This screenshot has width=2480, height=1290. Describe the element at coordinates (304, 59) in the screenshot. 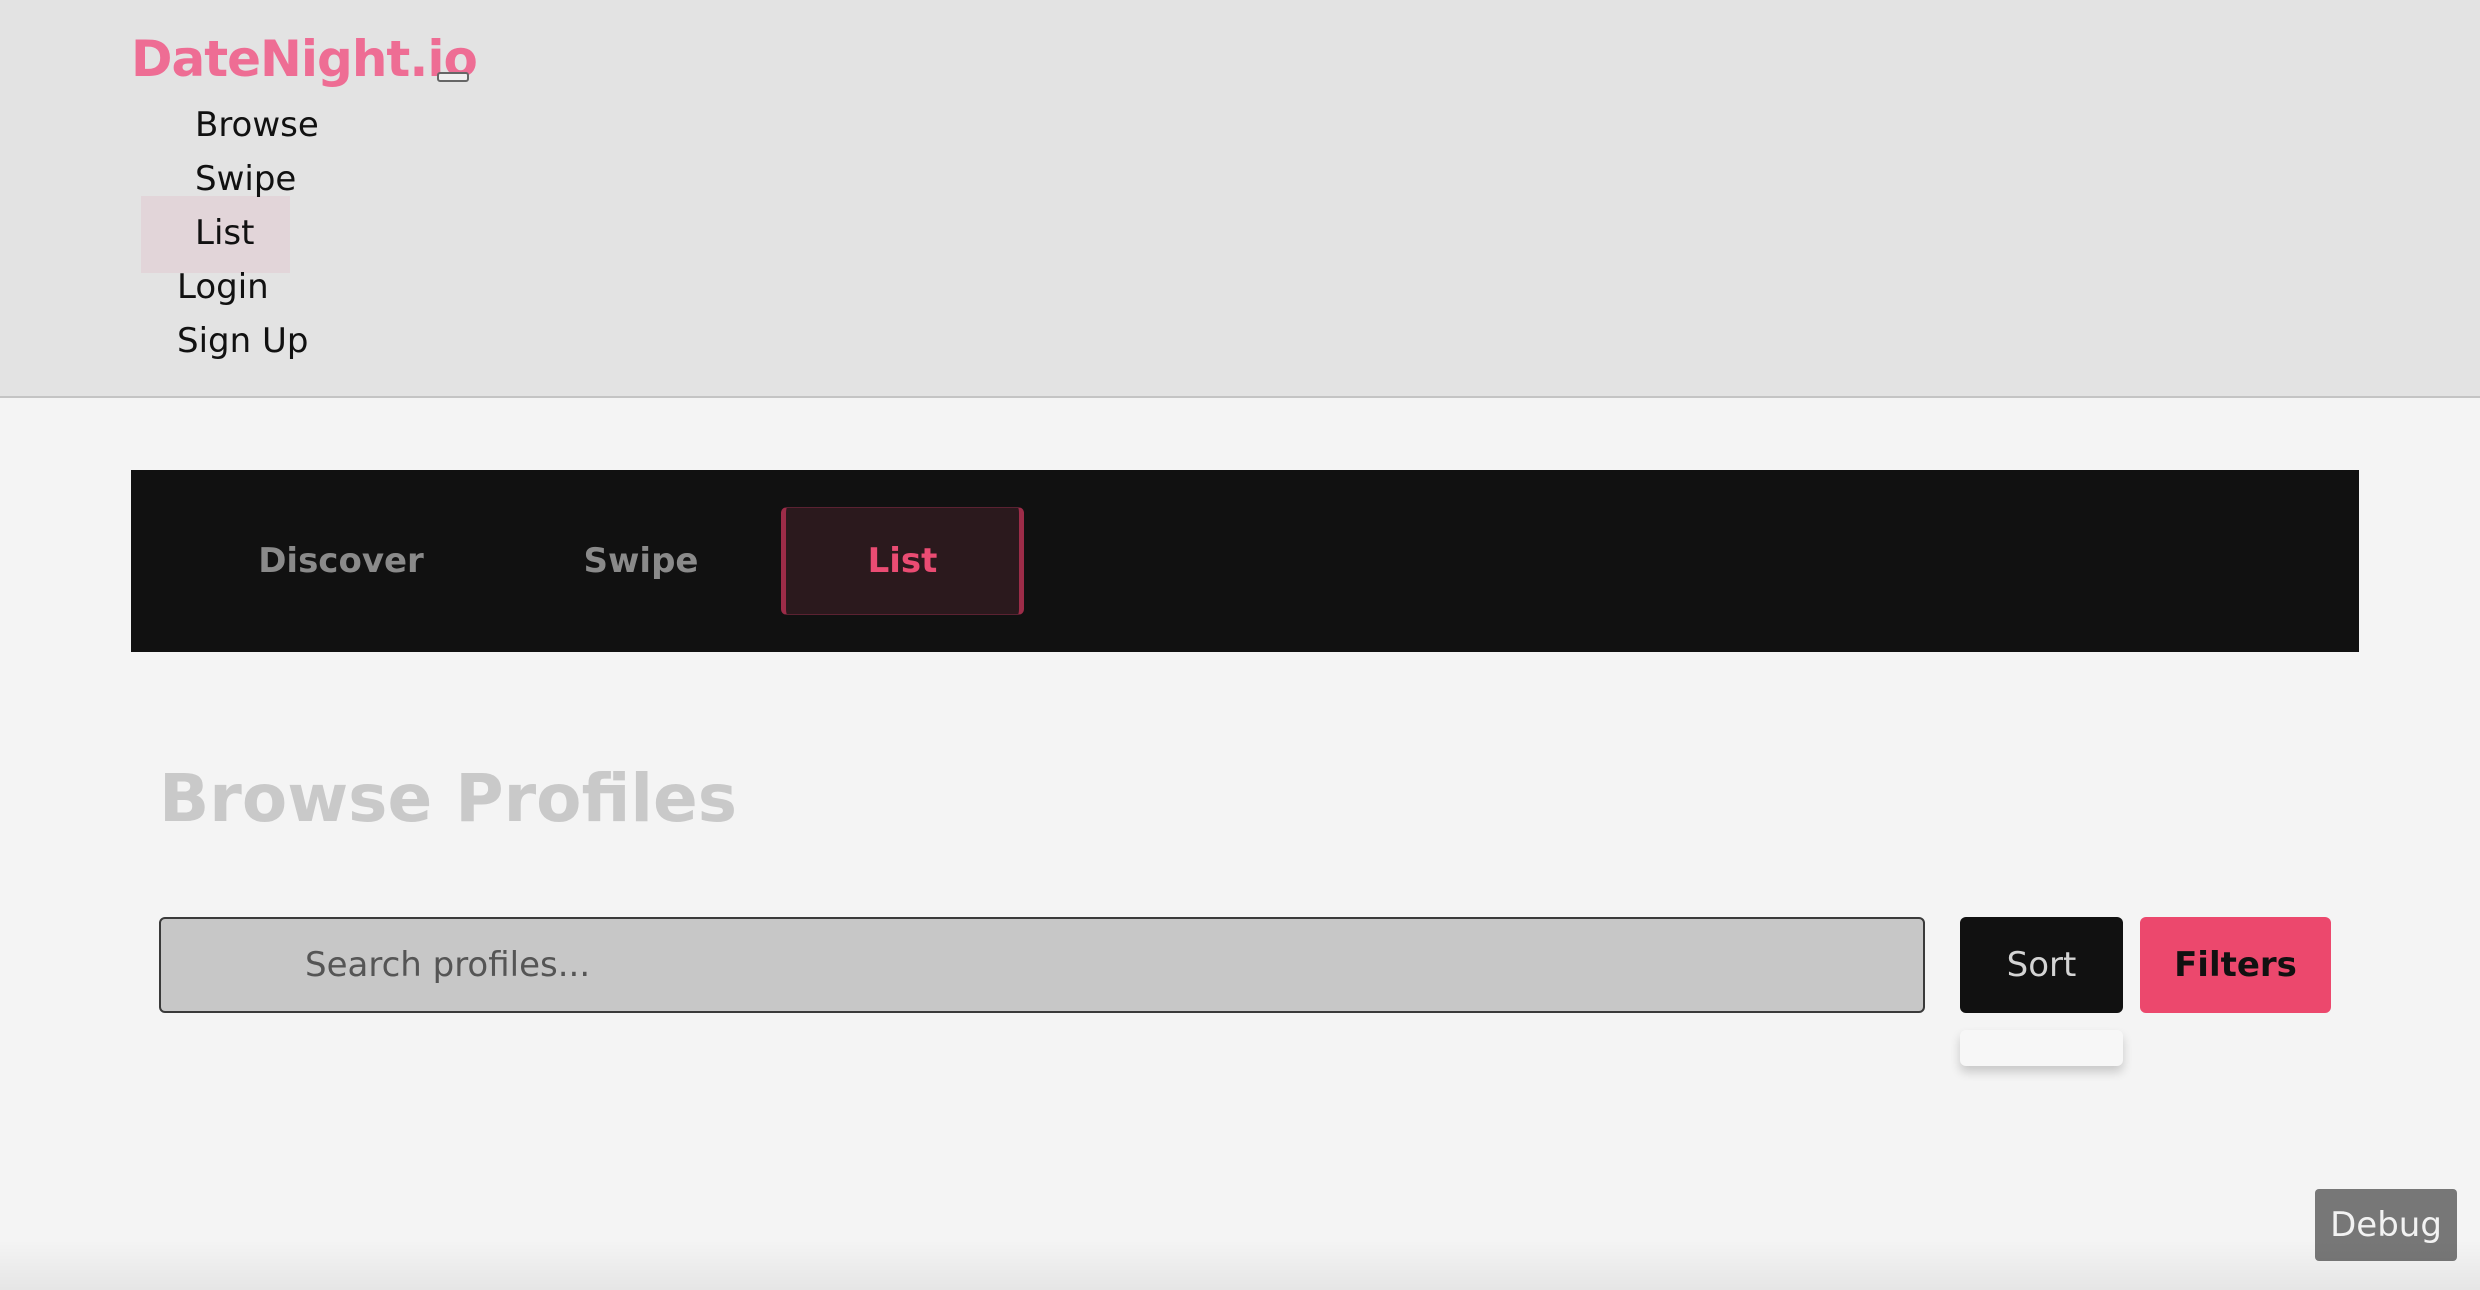

I see `brand-logo: DateNight.io` at that location.